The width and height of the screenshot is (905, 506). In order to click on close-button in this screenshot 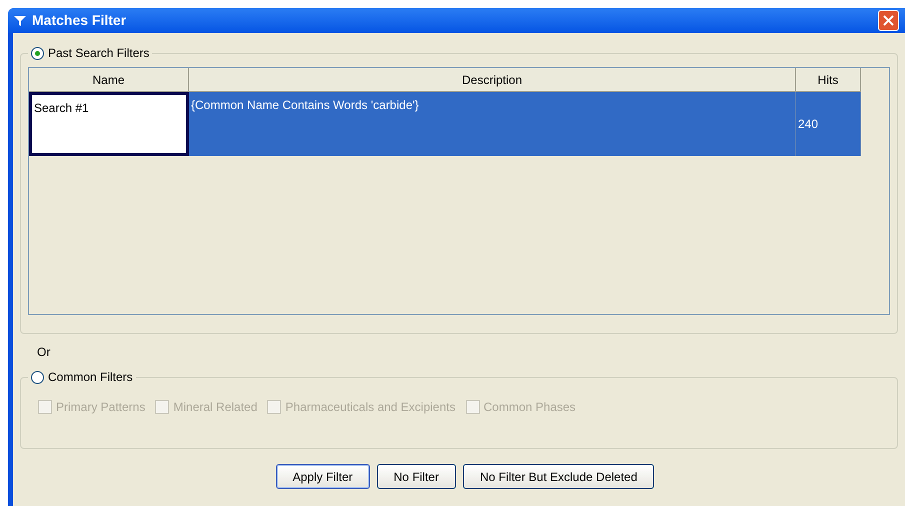, I will do `click(888, 20)`.